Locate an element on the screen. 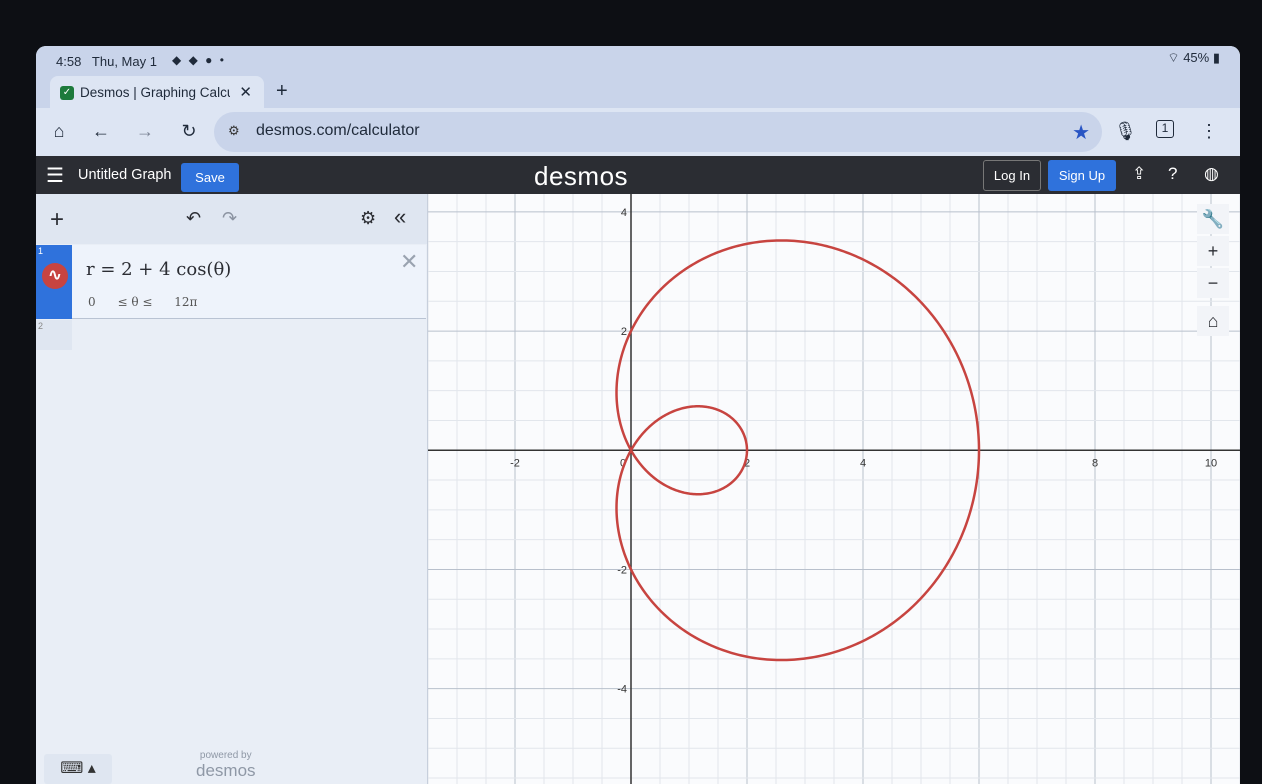 The image size is (1262, 784). domain-operator: ≤ θ ≤ is located at coordinates (135, 302).